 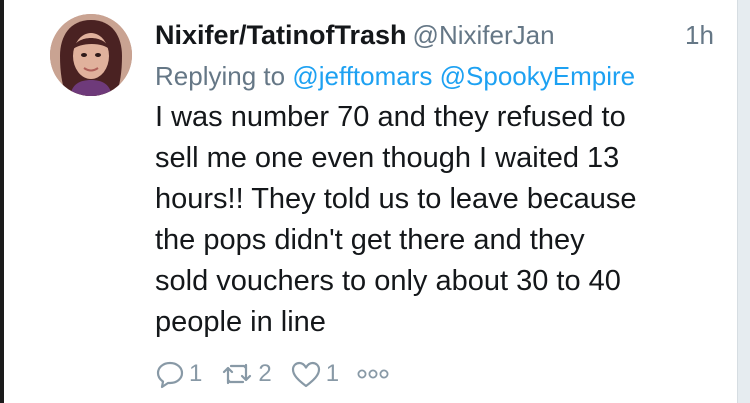 What do you see at coordinates (170, 374) in the screenshot?
I see `reply-icon` at bounding box center [170, 374].